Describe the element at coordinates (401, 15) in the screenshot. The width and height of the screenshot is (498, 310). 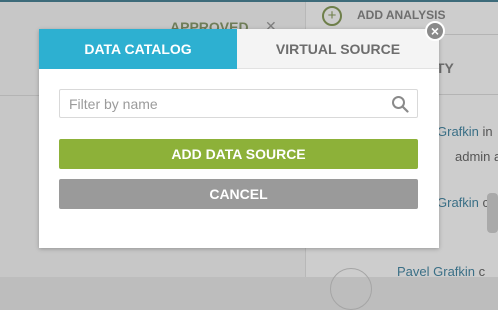
I see `add-analysis-button: ADD ANALYSIS` at that location.